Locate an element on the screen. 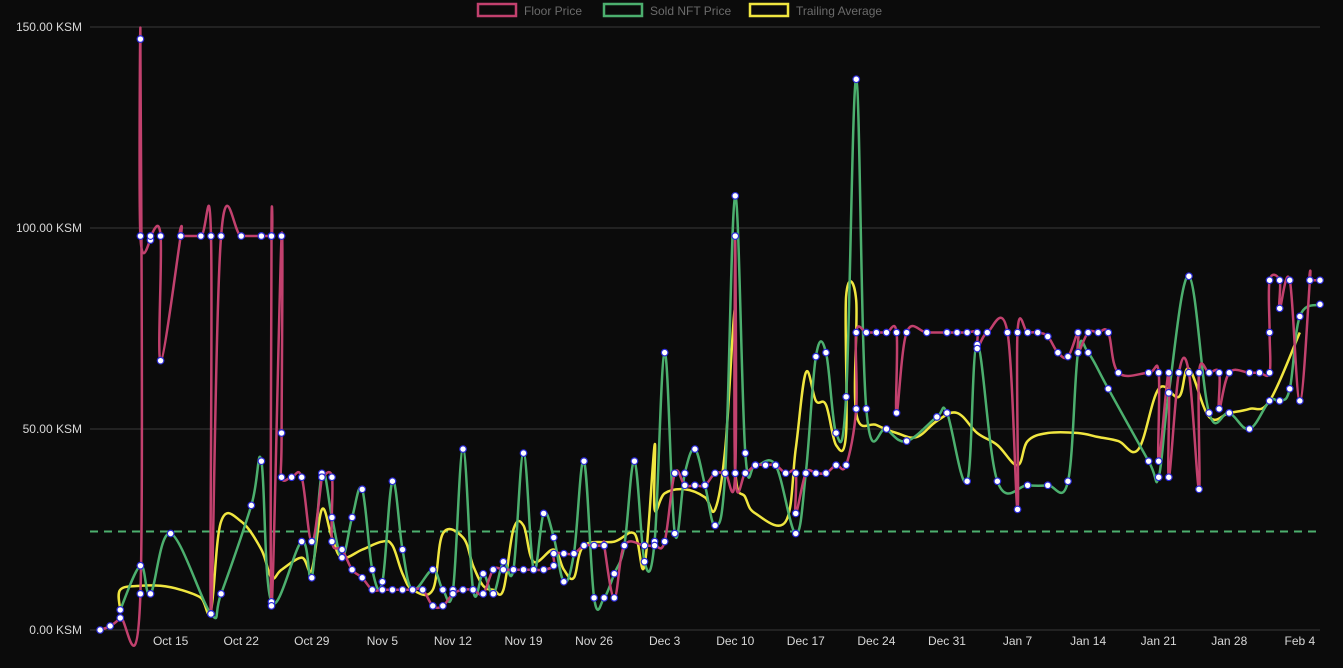  trailing-average-legend-swatch is located at coordinates (769, 10).